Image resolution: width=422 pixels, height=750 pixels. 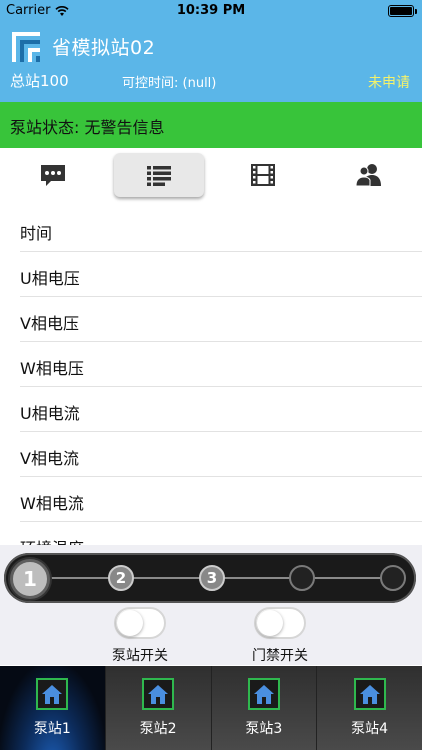 I want to click on pump-switch-group: 泵站开关, so click(x=140, y=636).